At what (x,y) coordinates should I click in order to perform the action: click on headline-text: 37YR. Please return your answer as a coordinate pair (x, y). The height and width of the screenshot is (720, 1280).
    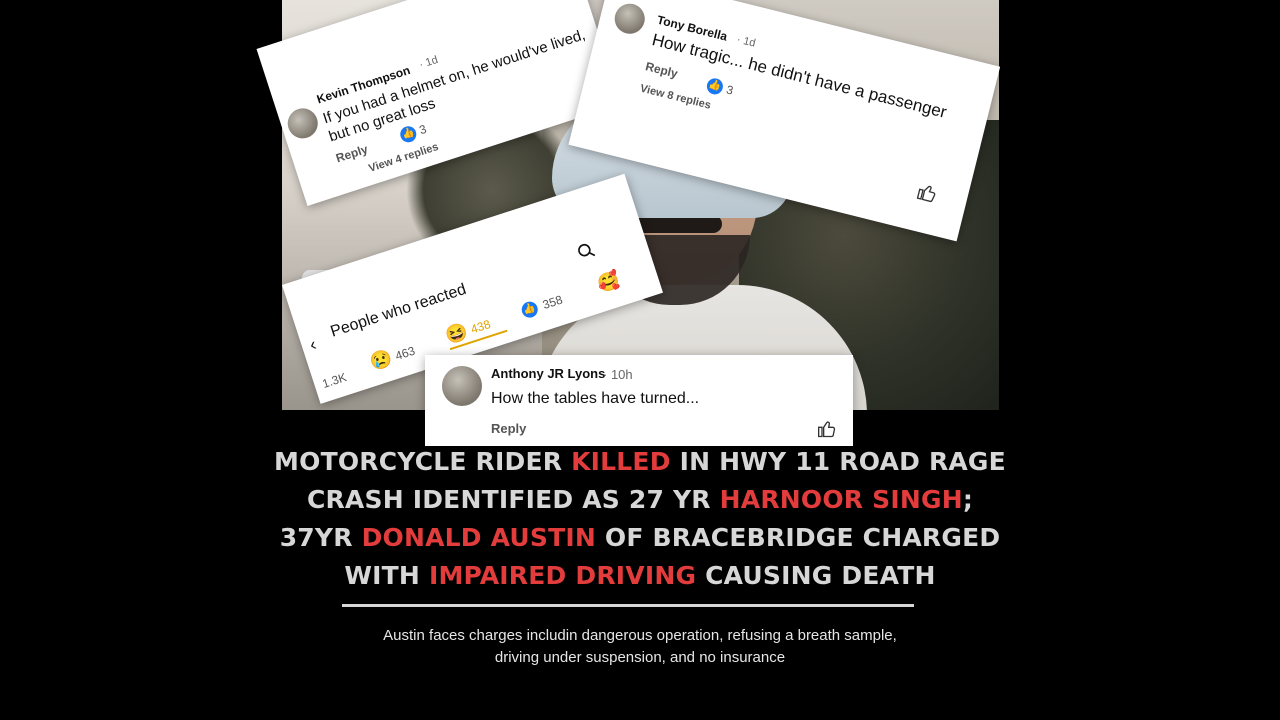
    Looking at the image, I should click on (320, 537).